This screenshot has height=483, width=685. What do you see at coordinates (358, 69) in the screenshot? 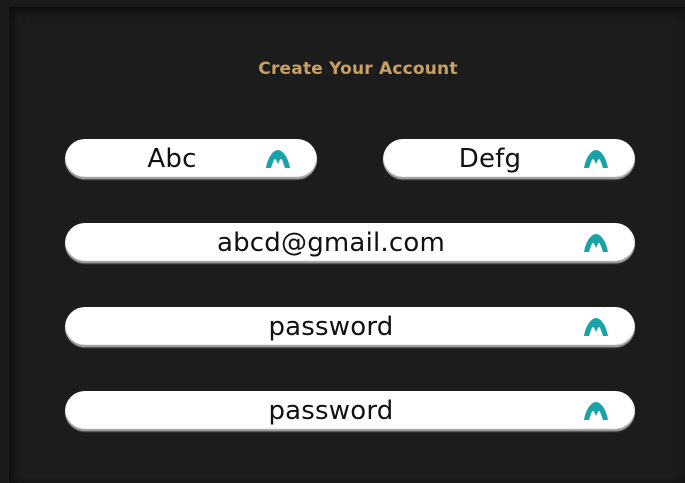
I see `form-title: Create Your Account` at bounding box center [358, 69].